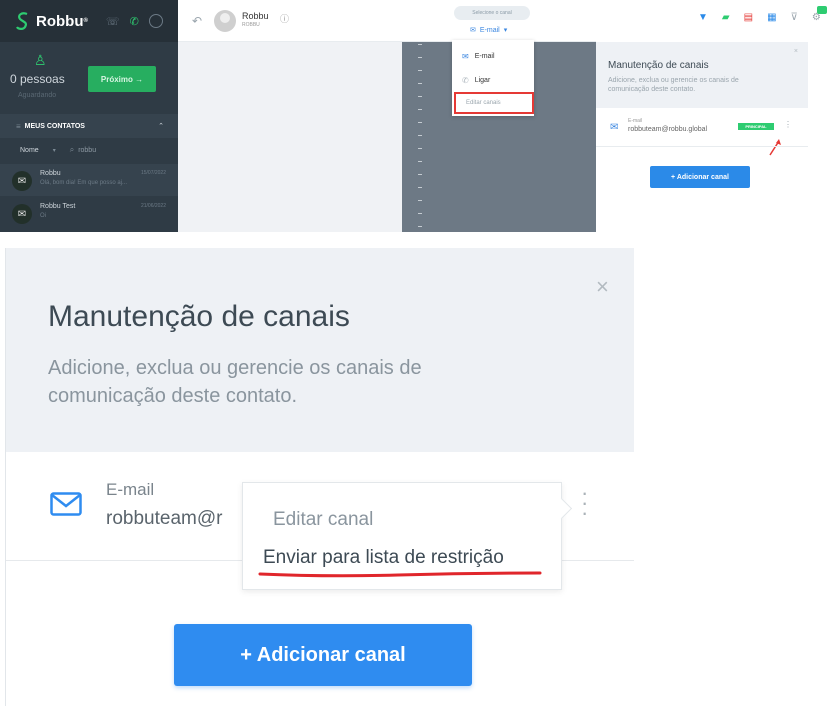  Describe the element at coordinates (492, 13) in the screenshot. I see `channel-select-label: Selecione o canal` at that location.